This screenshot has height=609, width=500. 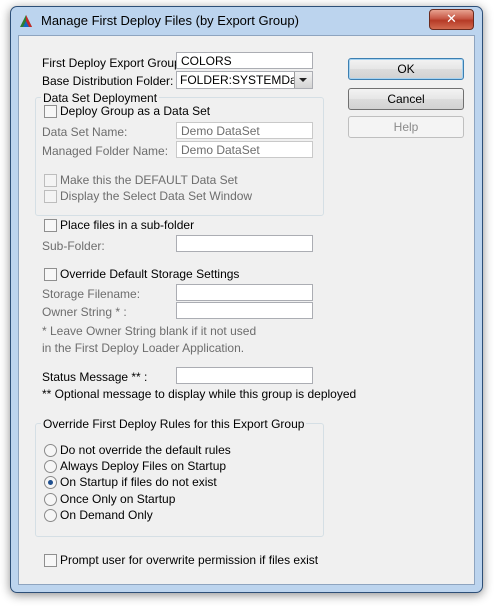 I want to click on managed-folder-label: Managed Folder Name:, so click(x=105, y=151).